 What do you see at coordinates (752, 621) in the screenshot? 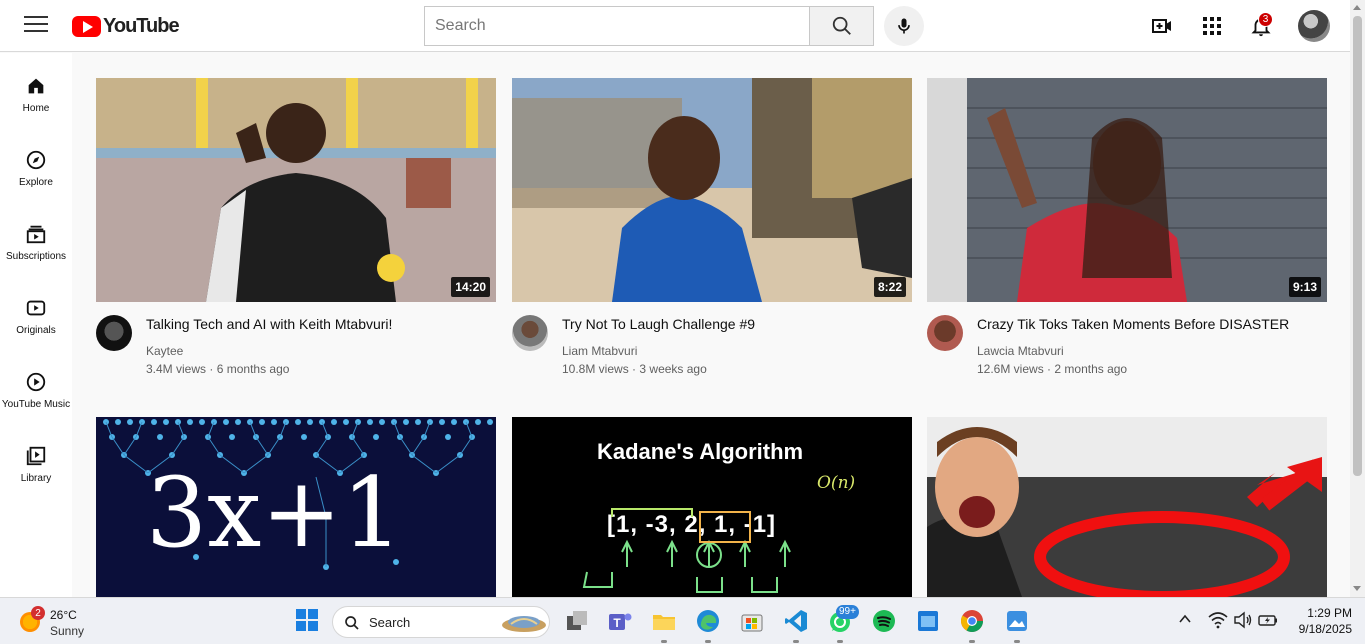
I see `microsoft-store-app` at bounding box center [752, 621].